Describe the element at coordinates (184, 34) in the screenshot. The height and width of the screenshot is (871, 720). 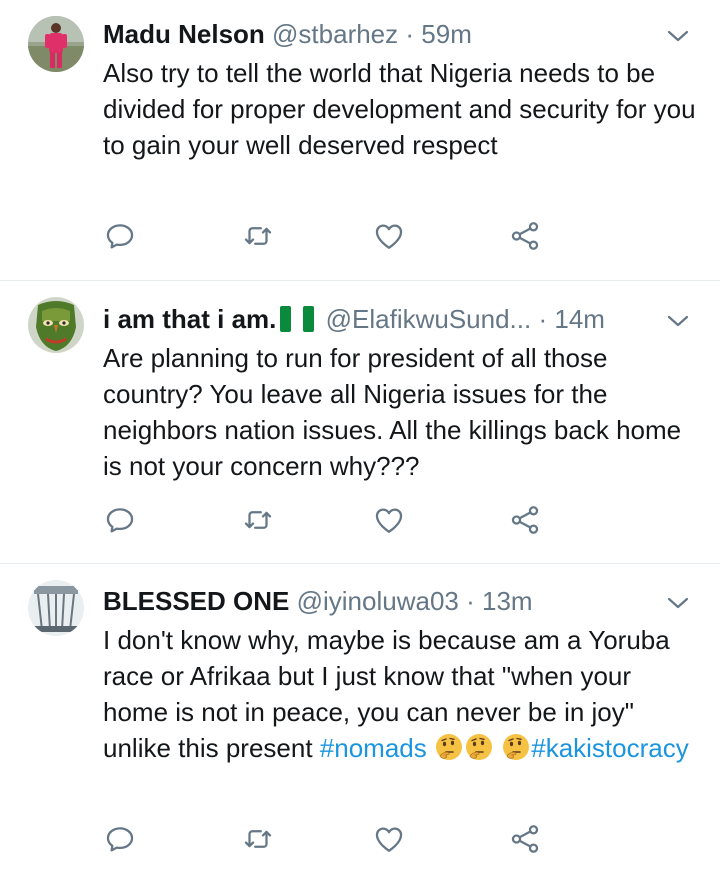
I see `display-name: Madu Nelson` at that location.